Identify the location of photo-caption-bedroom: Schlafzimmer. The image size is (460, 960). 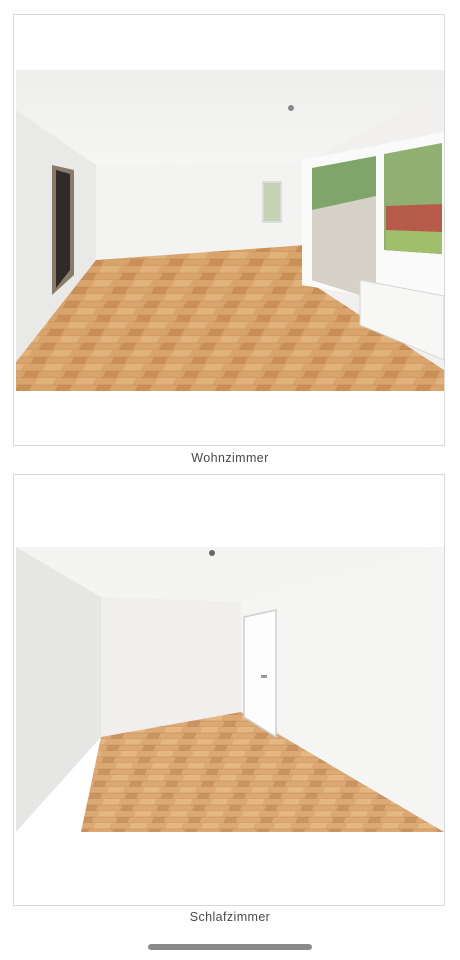
(230, 917).